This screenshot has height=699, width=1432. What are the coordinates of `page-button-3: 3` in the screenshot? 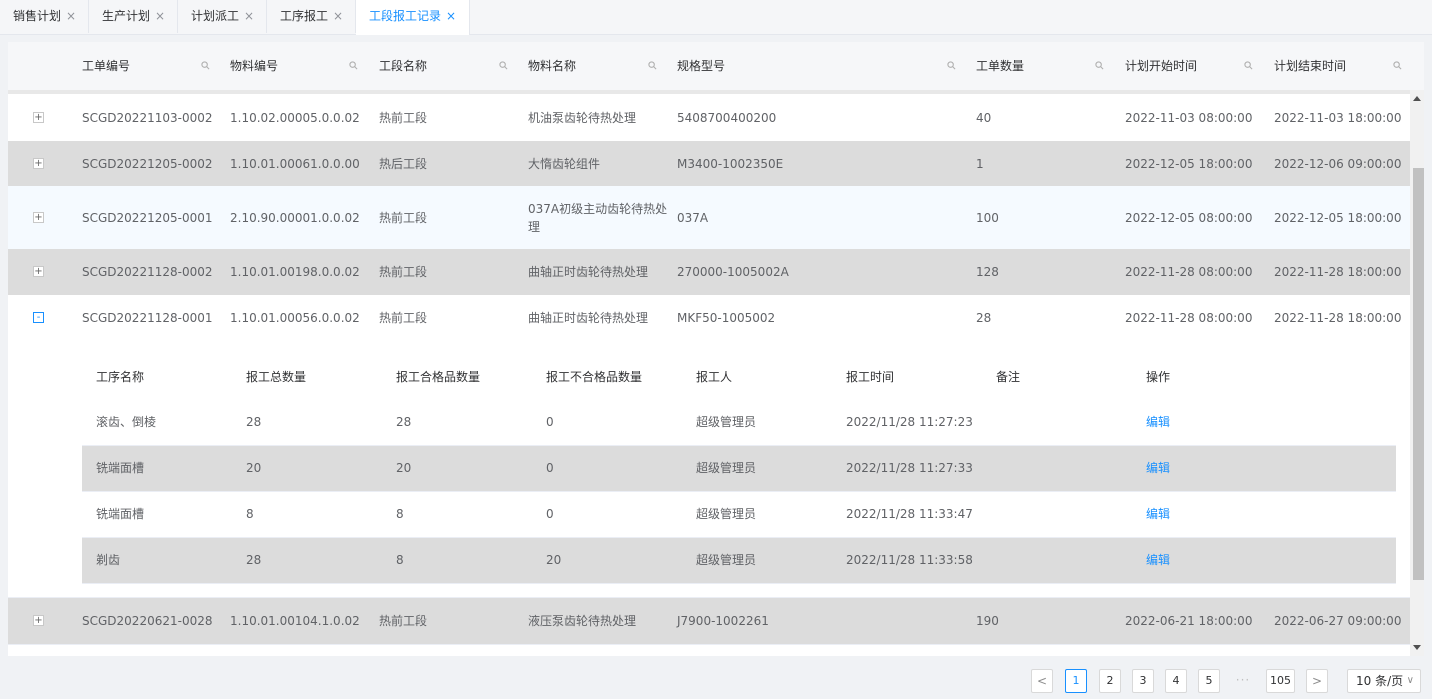 It's located at (1143, 681).